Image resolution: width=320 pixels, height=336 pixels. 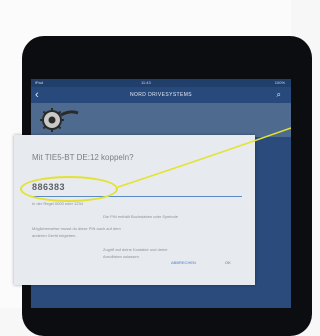 I want to click on checkbox-letters: Die PIN enthält Buchstaben oder Symbole, so click(x=140, y=216).